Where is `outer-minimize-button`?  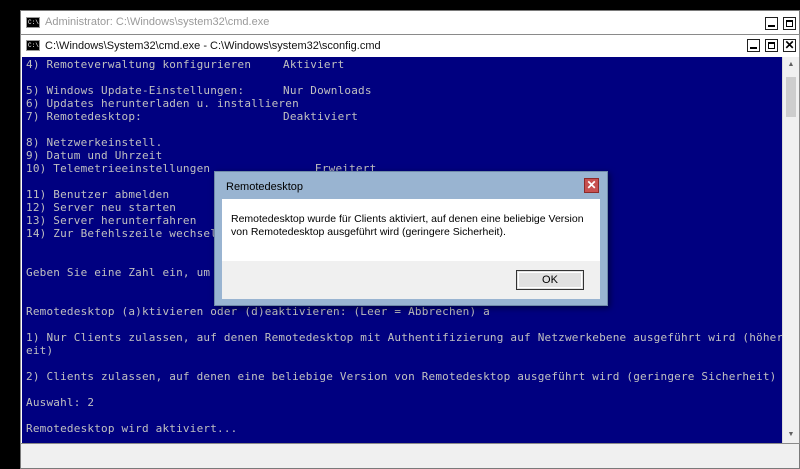 outer-minimize-button is located at coordinates (771, 23).